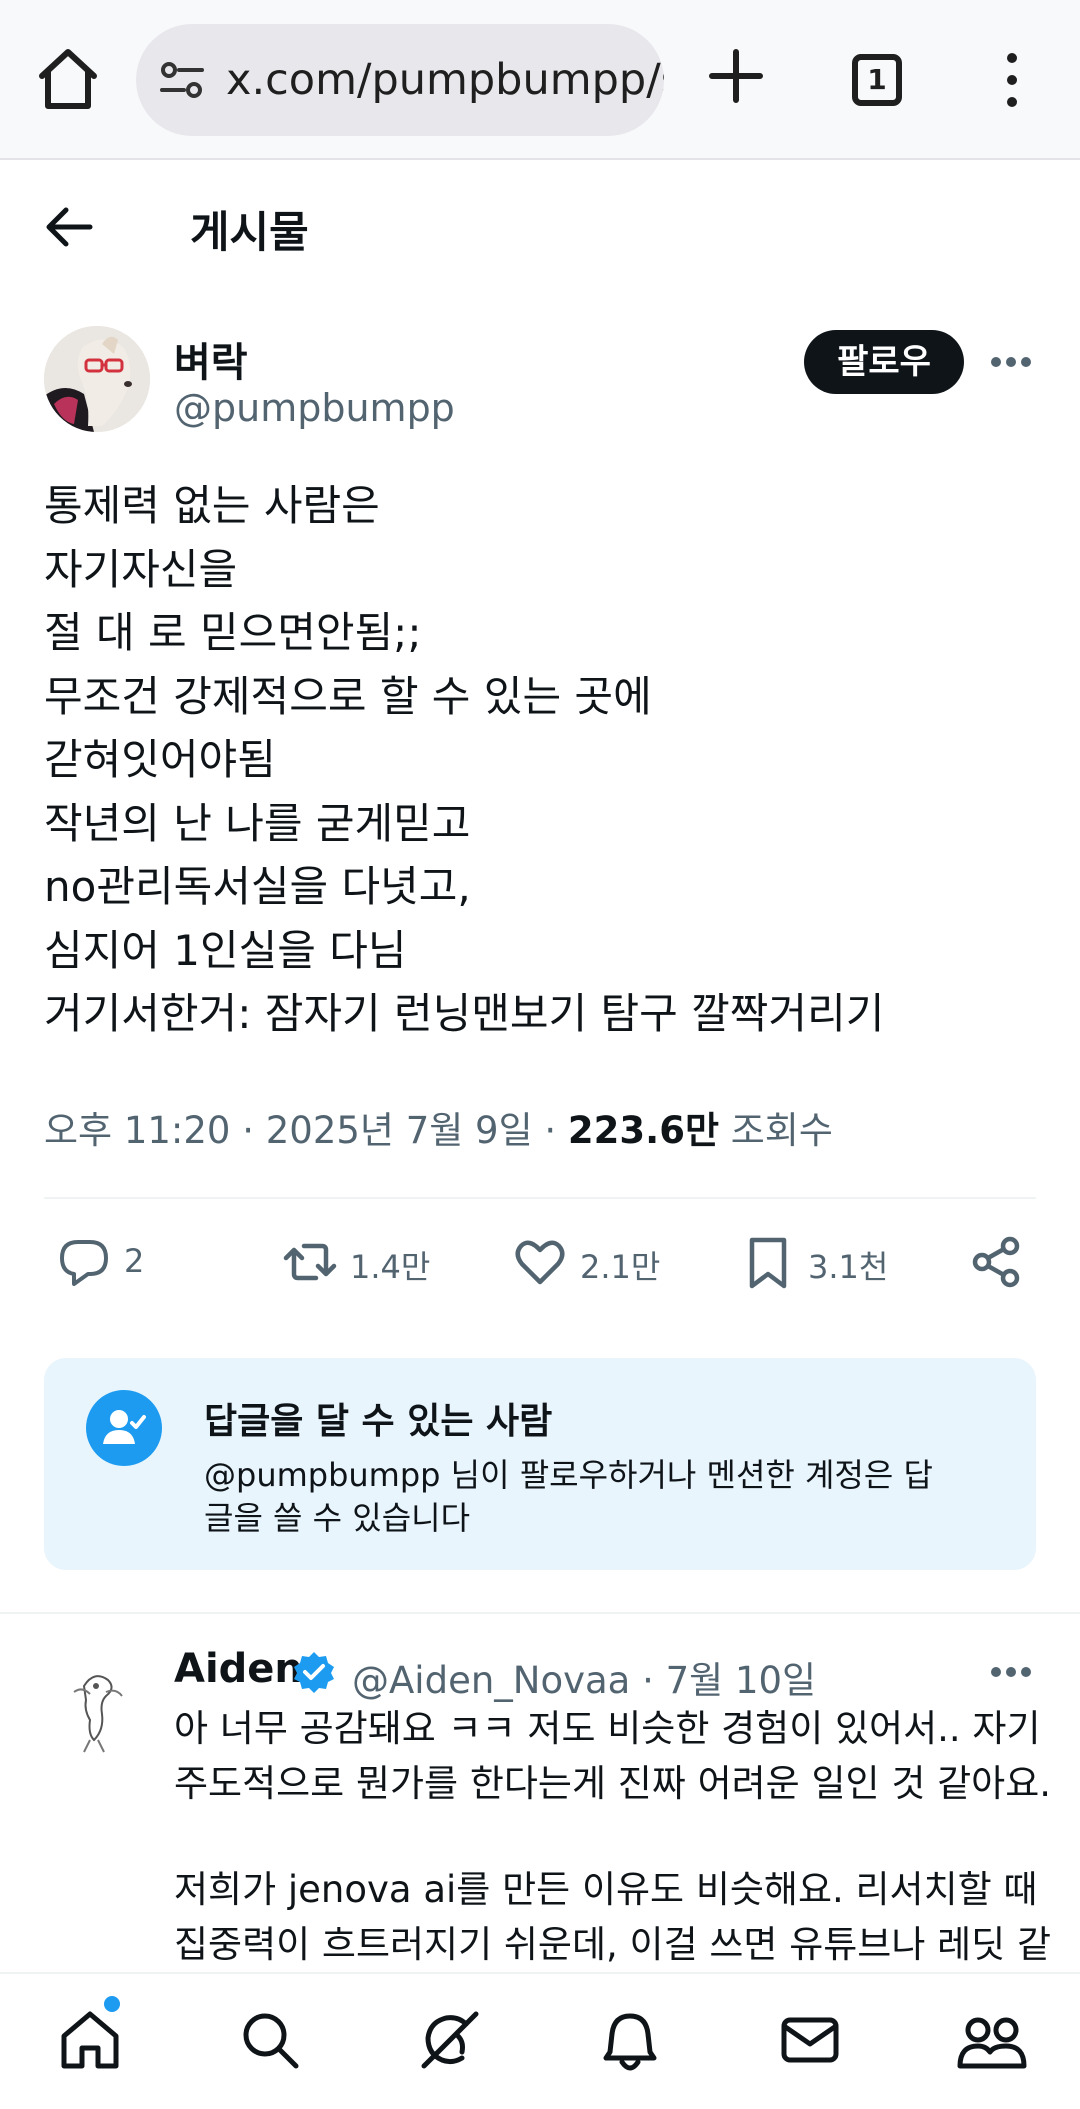 The height and width of the screenshot is (2109, 1080). I want to click on repost-count: 1.4만, so click(390, 1267).